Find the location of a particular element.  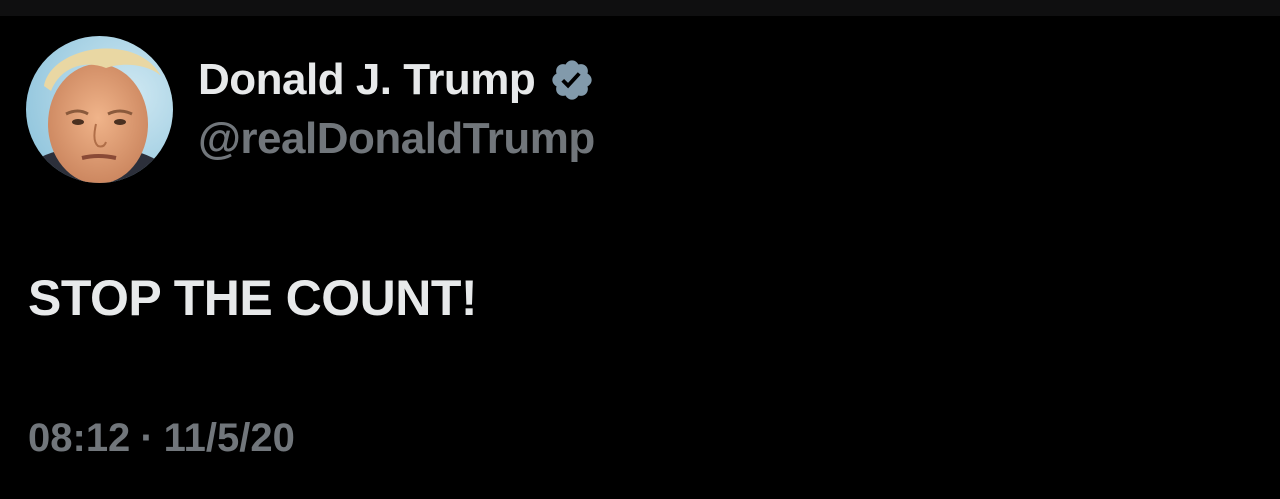

avatar is located at coordinates (99, 109).